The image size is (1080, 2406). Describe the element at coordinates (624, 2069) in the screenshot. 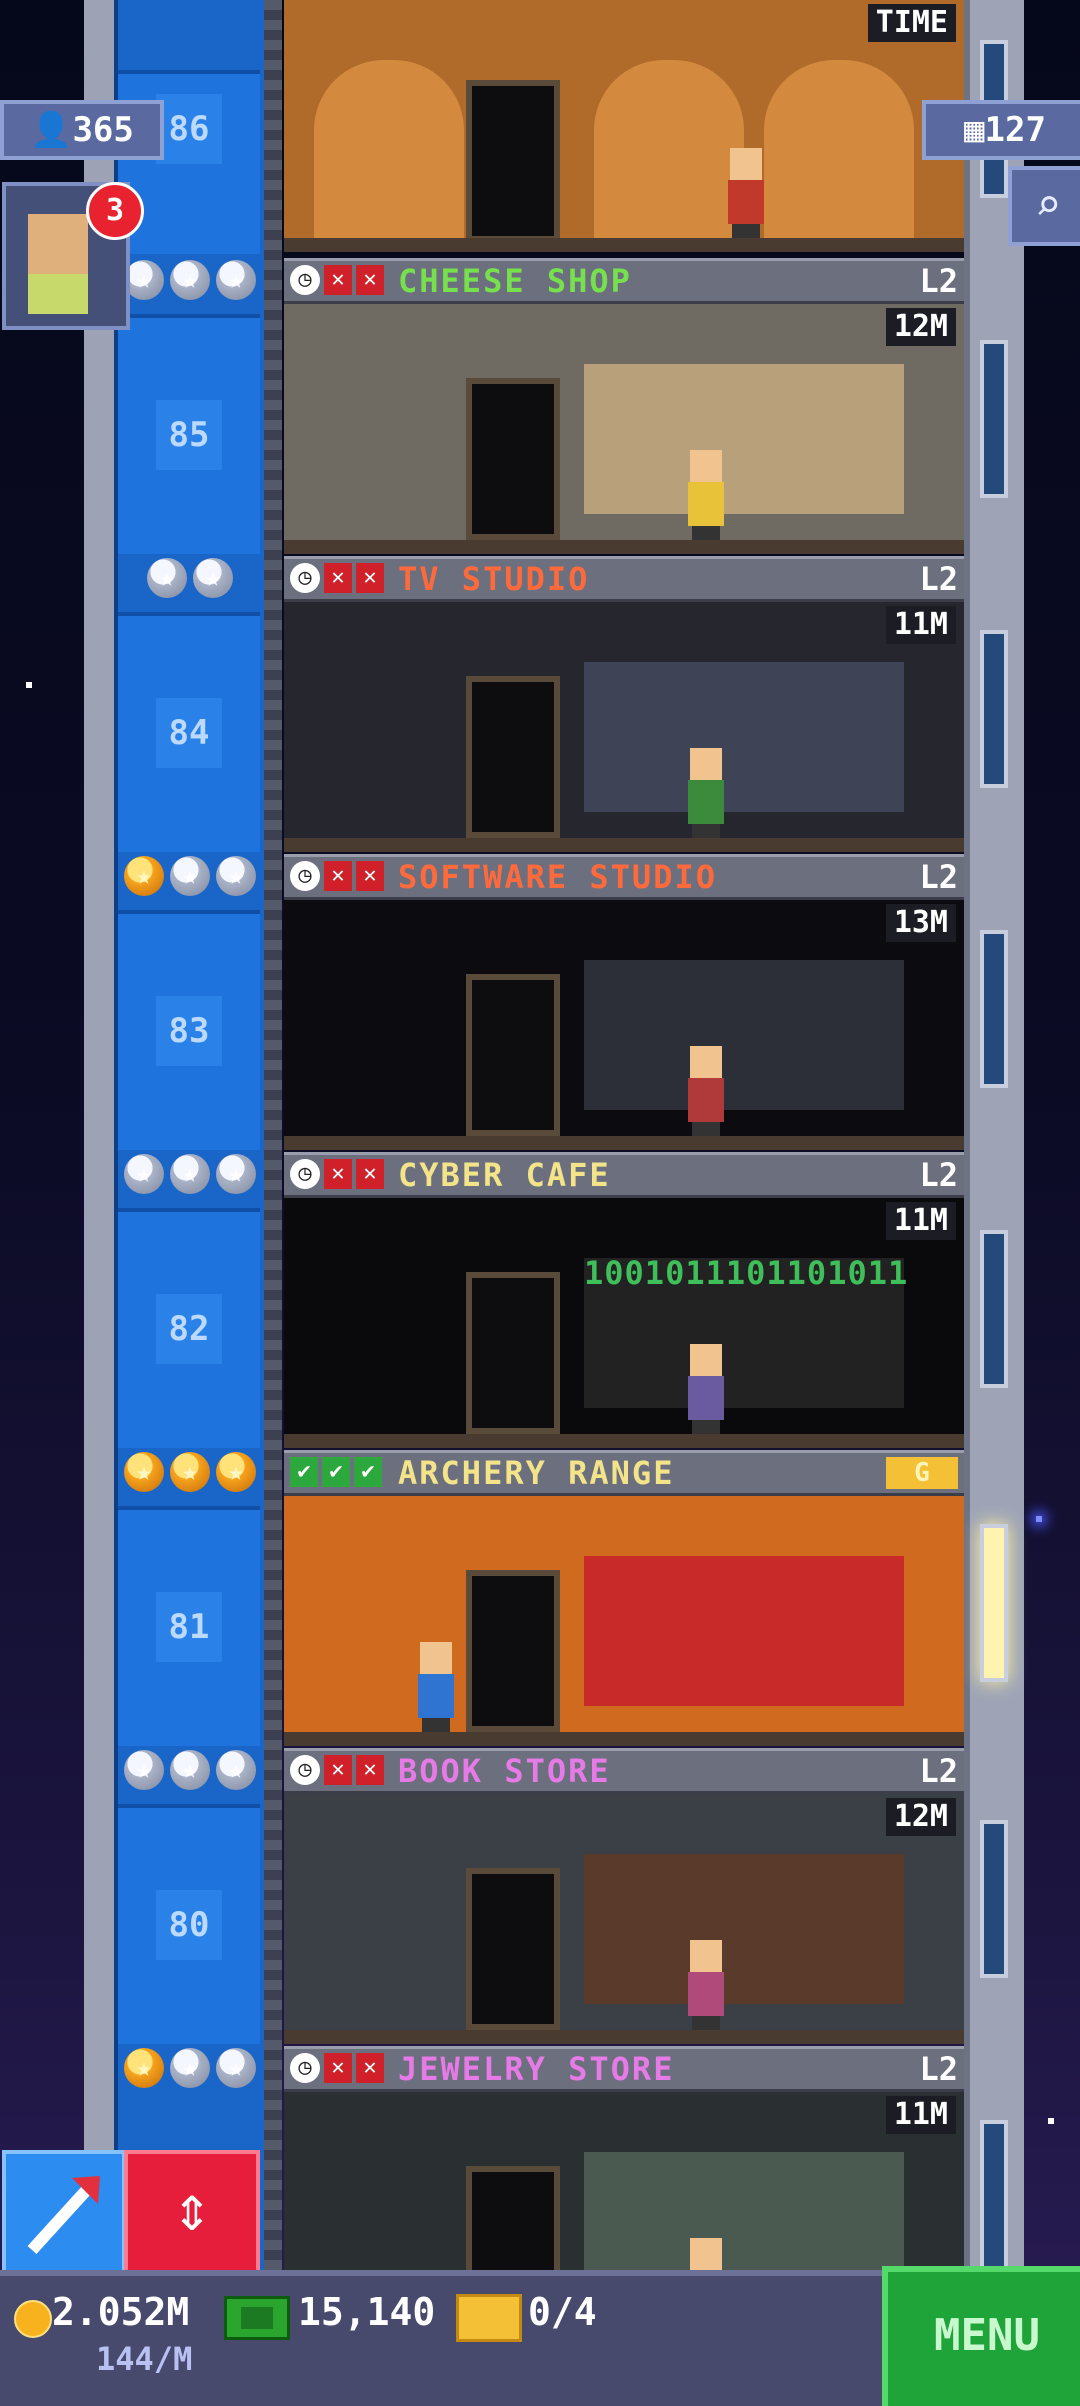

I see `floor-header-jewelry-store: ◷ ✕ ✕ JEWELRY STORE L2` at that location.